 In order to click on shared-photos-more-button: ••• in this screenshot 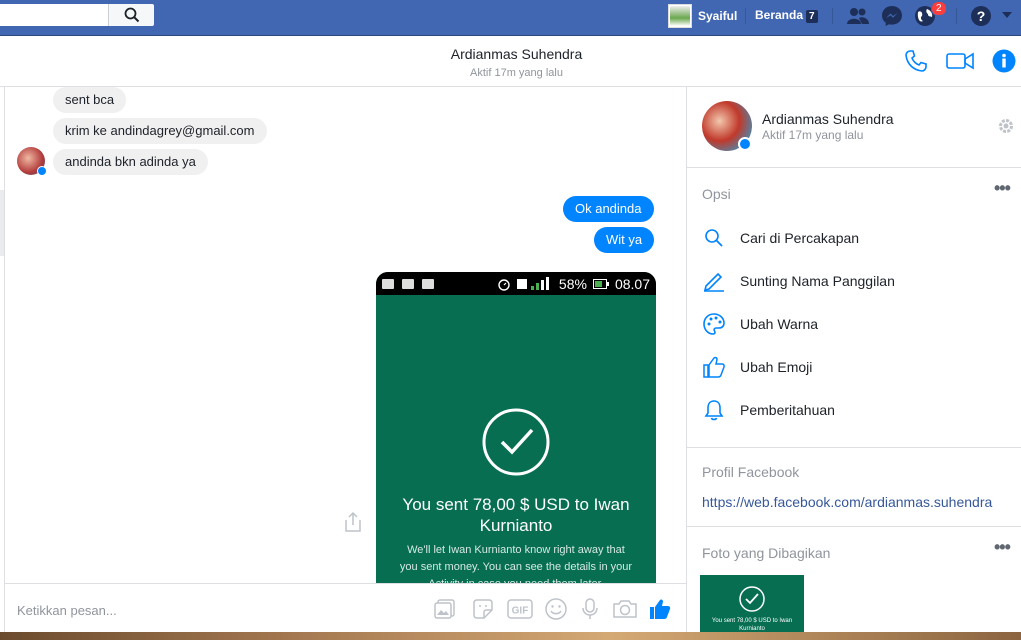, I will do `click(1002, 547)`.